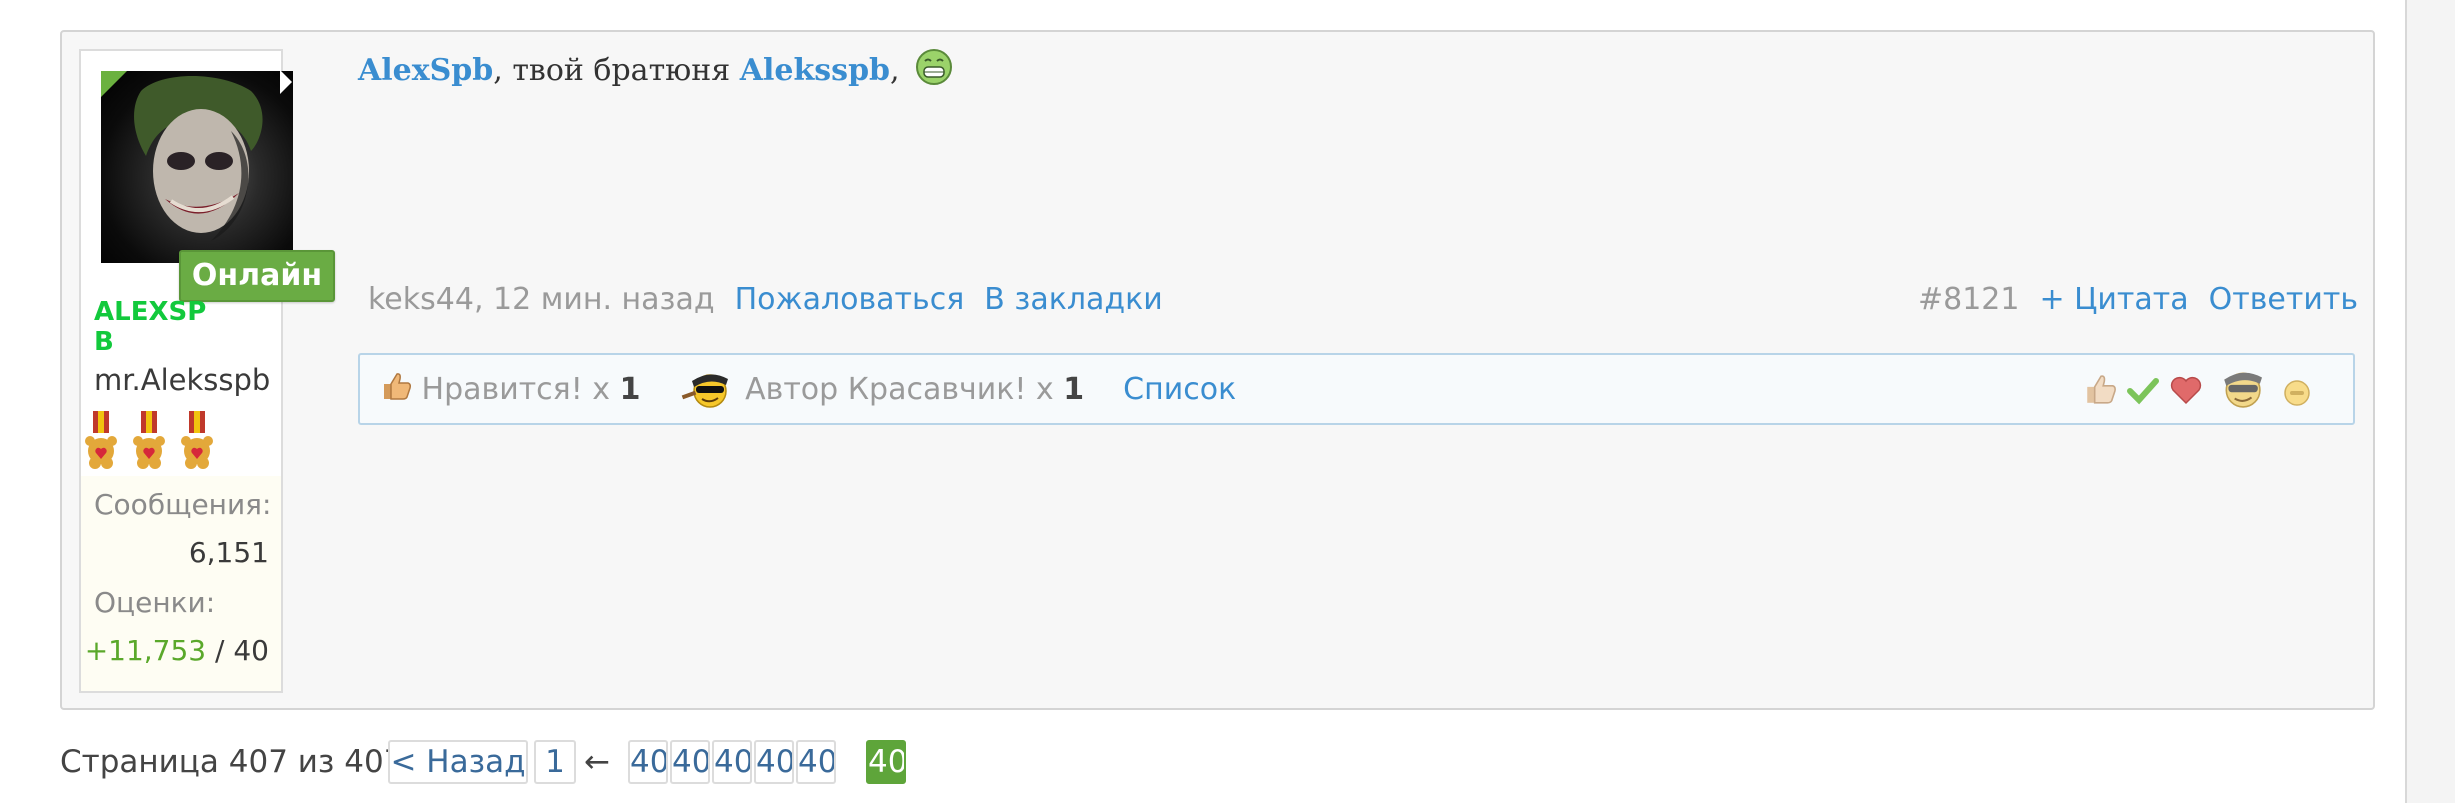  What do you see at coordinates (1968, 299) in the screenshot?
I see `post-number: #8121` at bounding box center [1968, 299].